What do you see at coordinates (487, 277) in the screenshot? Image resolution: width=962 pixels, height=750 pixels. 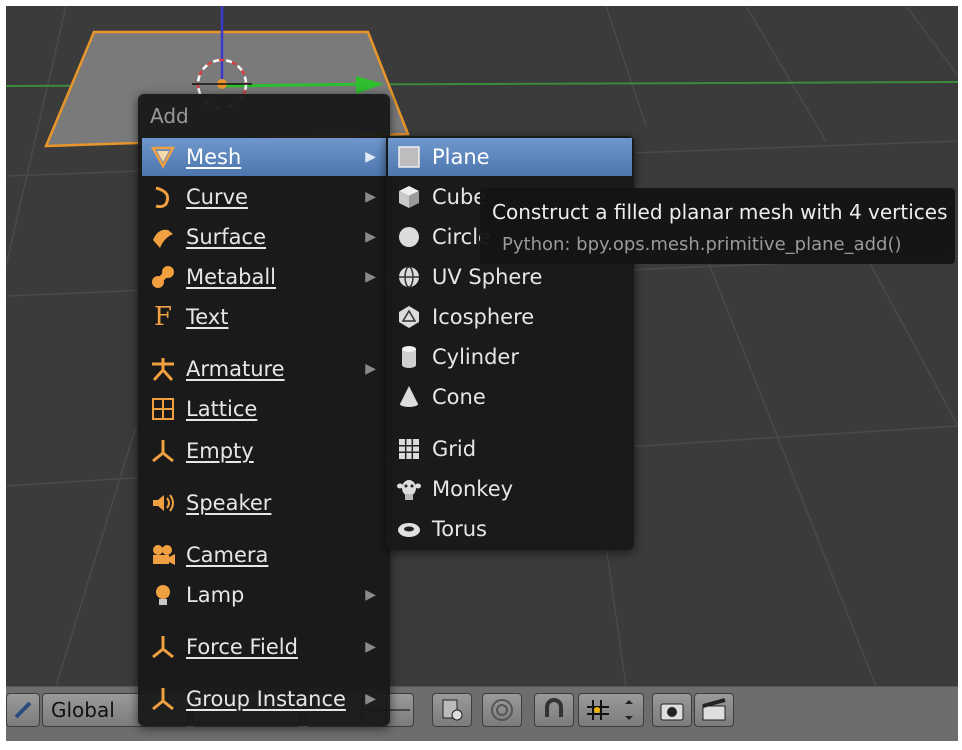 I see `mesh-menu-item-label: UV Sphere` at bounding box center [487, 277].